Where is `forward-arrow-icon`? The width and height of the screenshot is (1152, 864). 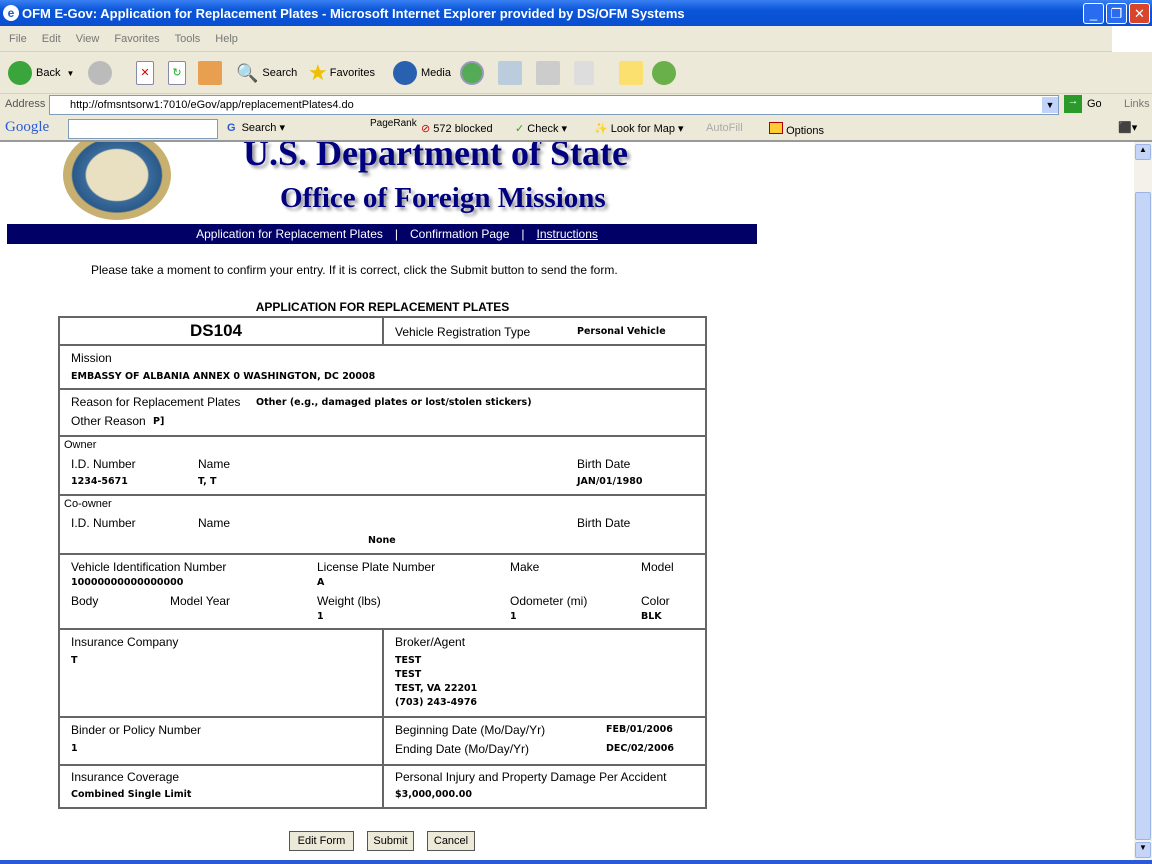
forward-arrow-icon is located at coordinates (100, 73).